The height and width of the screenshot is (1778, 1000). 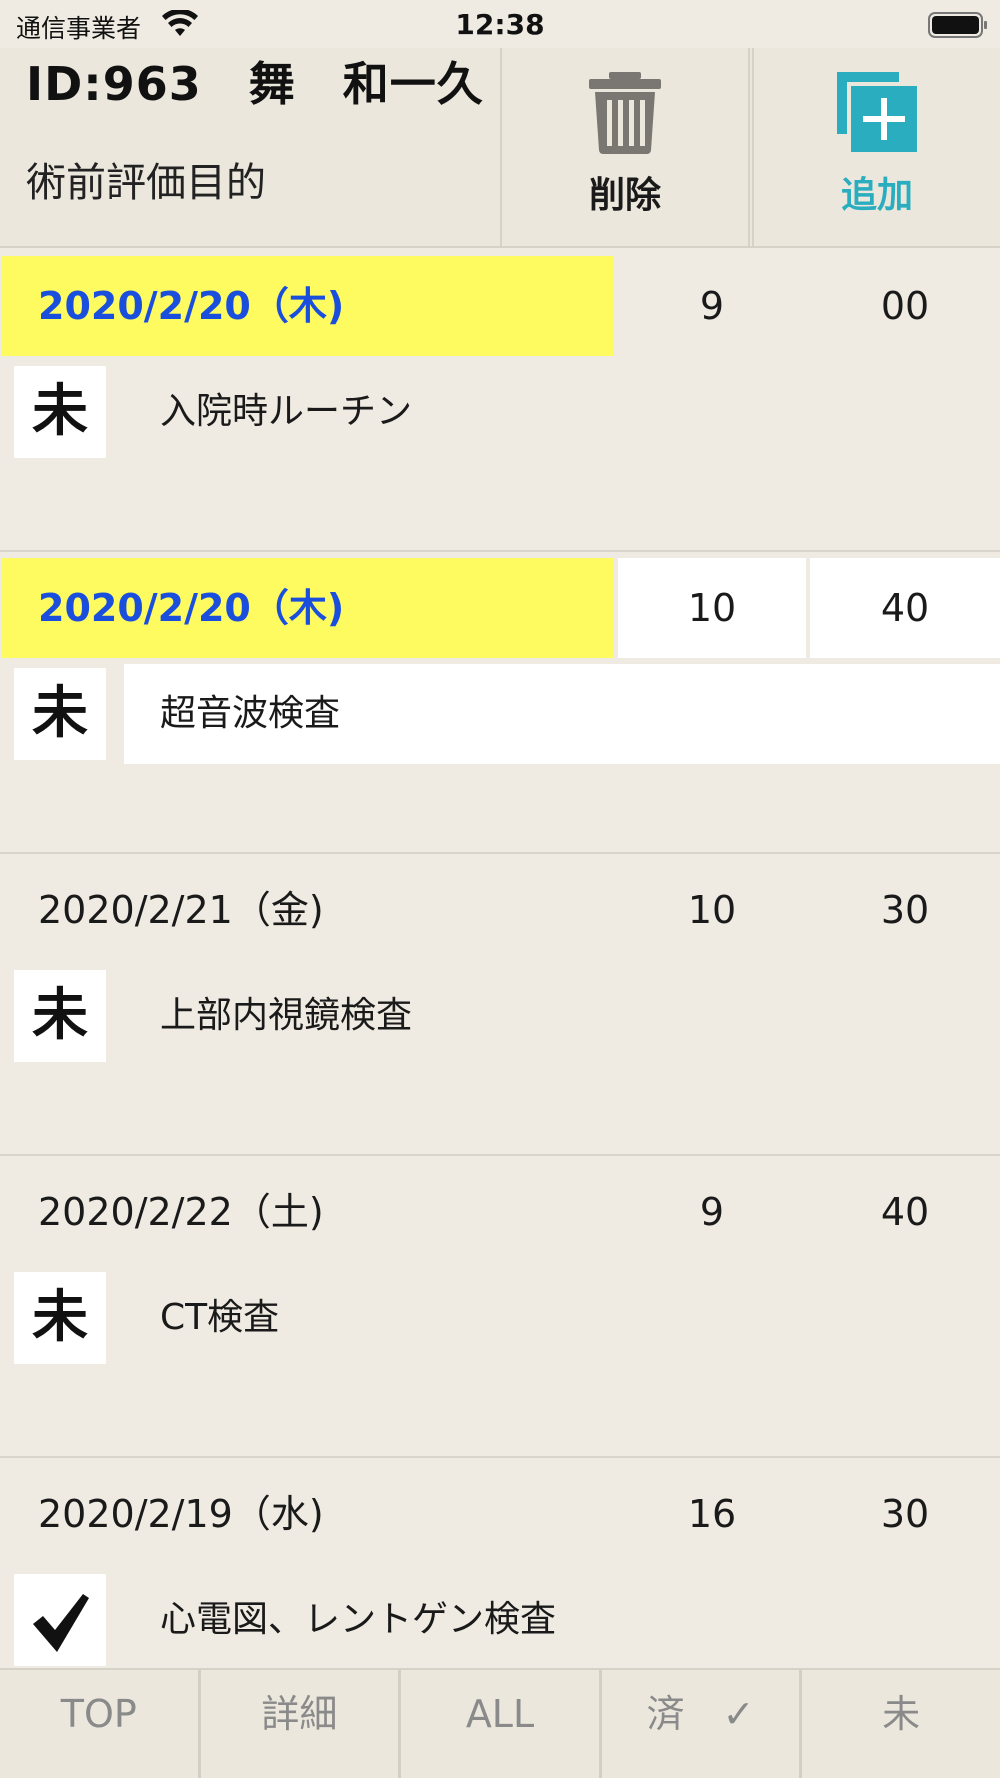 I want to click on date-cell: 2020/2/21（金), so click(x=308, y=910).